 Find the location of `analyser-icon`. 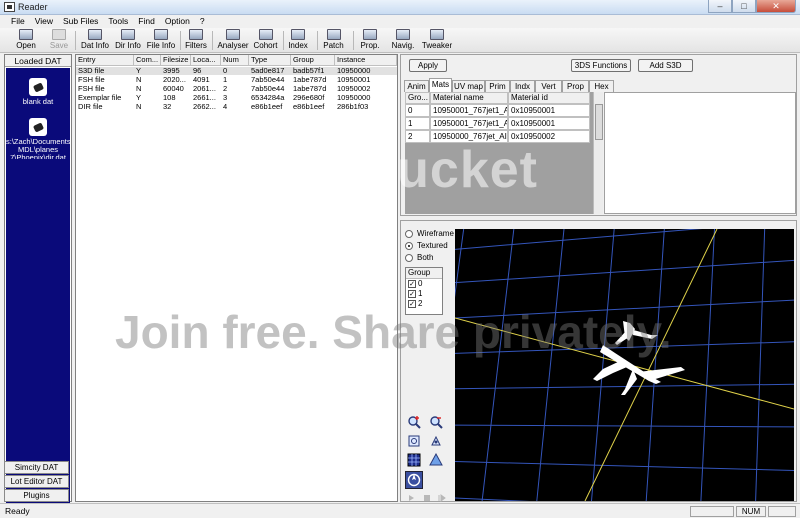

analyser-icon is located at coordinates (233, 34).